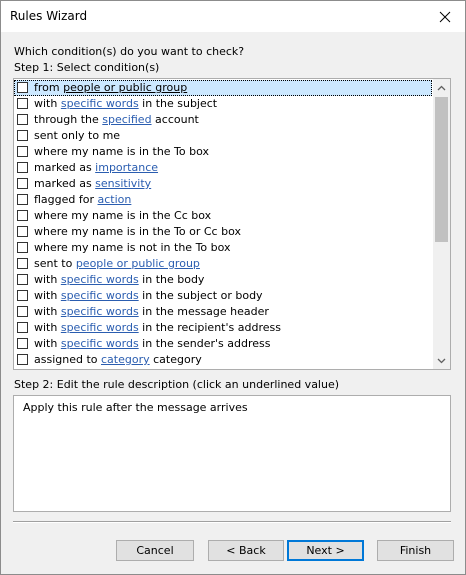 The height and width of the screenshot is (575, 466). I want to click on condition-text: where my name is in the To or Cc box, so click(137, 231).